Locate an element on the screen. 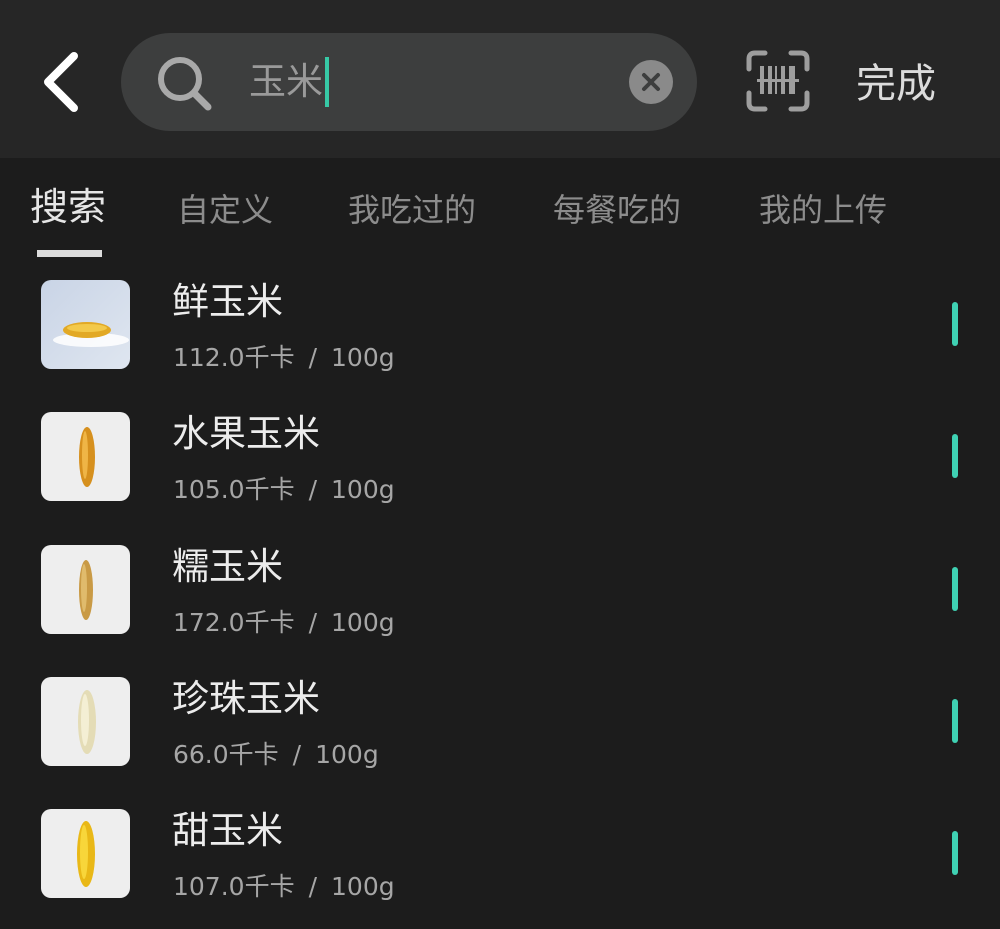 Image resolution: width=1000 pixels, height=929 pixels. search-box: 玉米 is located at coordinates (409, 82).